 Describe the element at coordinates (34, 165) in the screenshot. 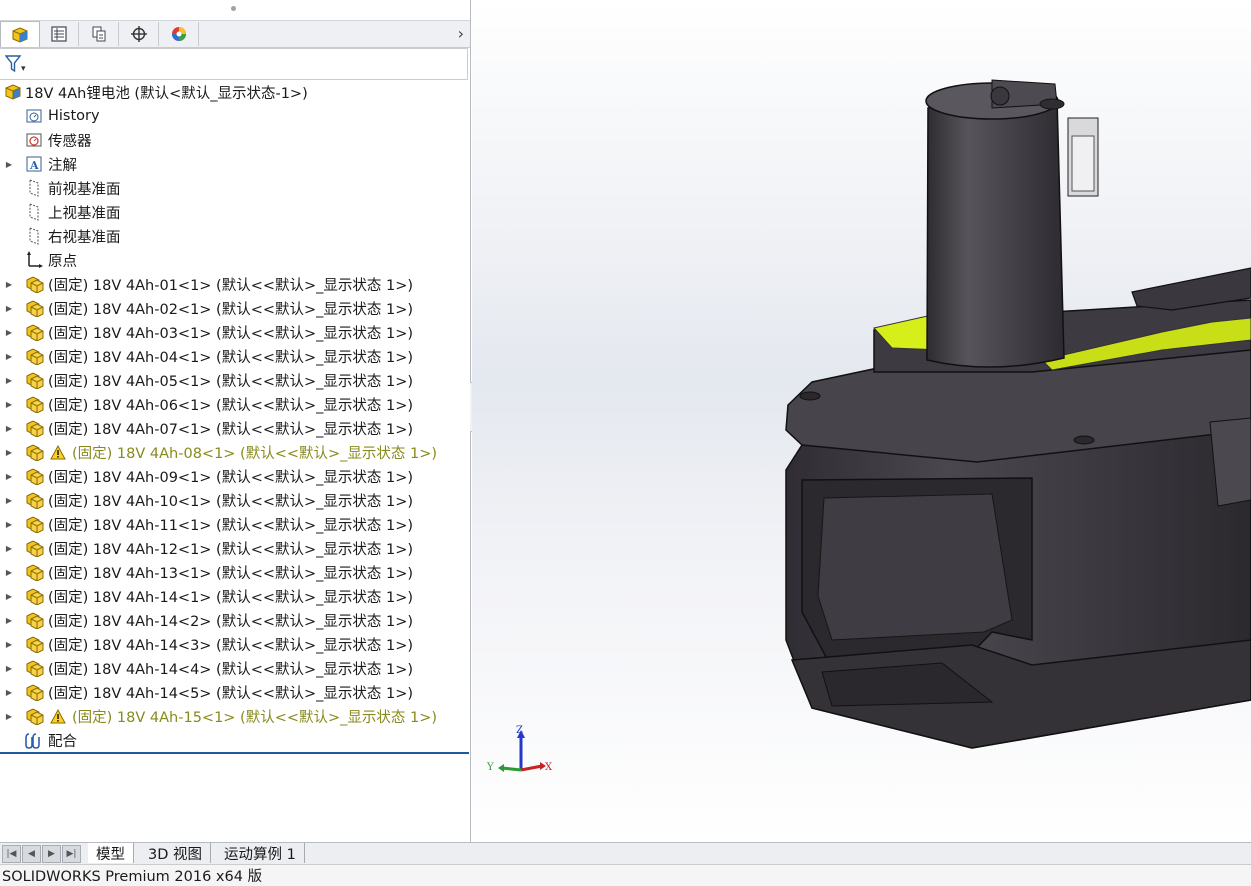

I see `svg-text: A` at that location.